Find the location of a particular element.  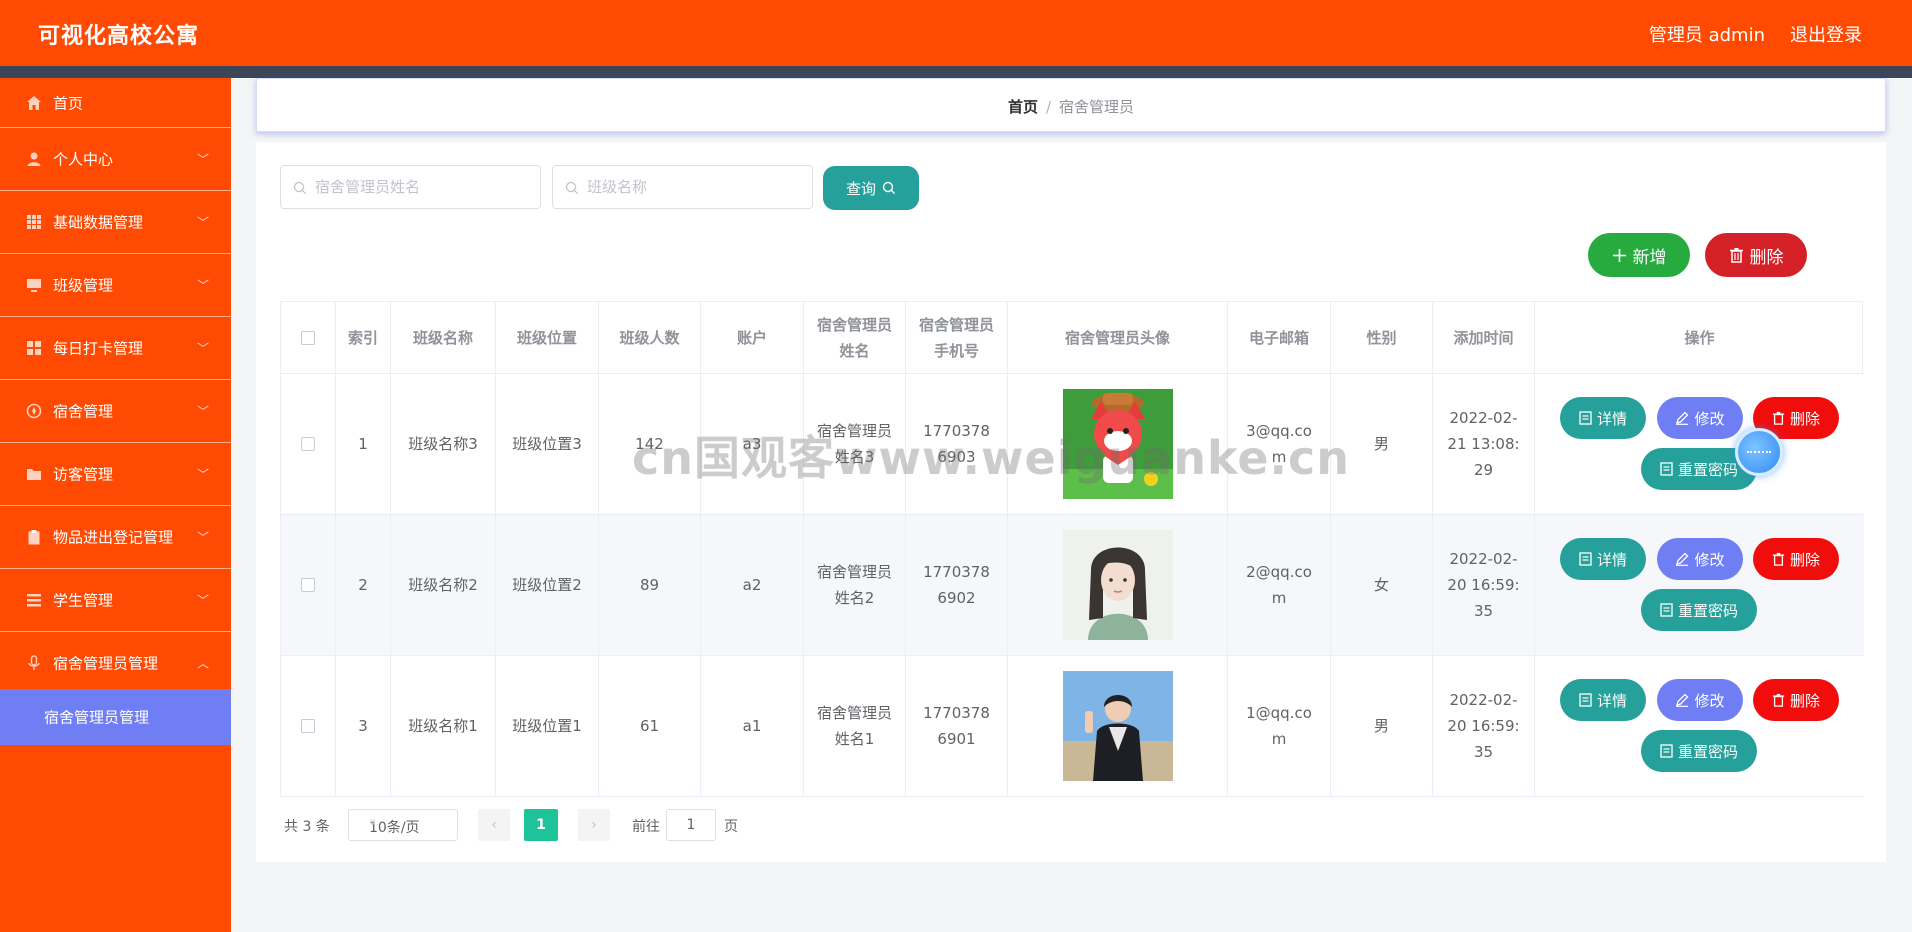

sidebar-item-home: 首页 is located at coordinates (115, 103).